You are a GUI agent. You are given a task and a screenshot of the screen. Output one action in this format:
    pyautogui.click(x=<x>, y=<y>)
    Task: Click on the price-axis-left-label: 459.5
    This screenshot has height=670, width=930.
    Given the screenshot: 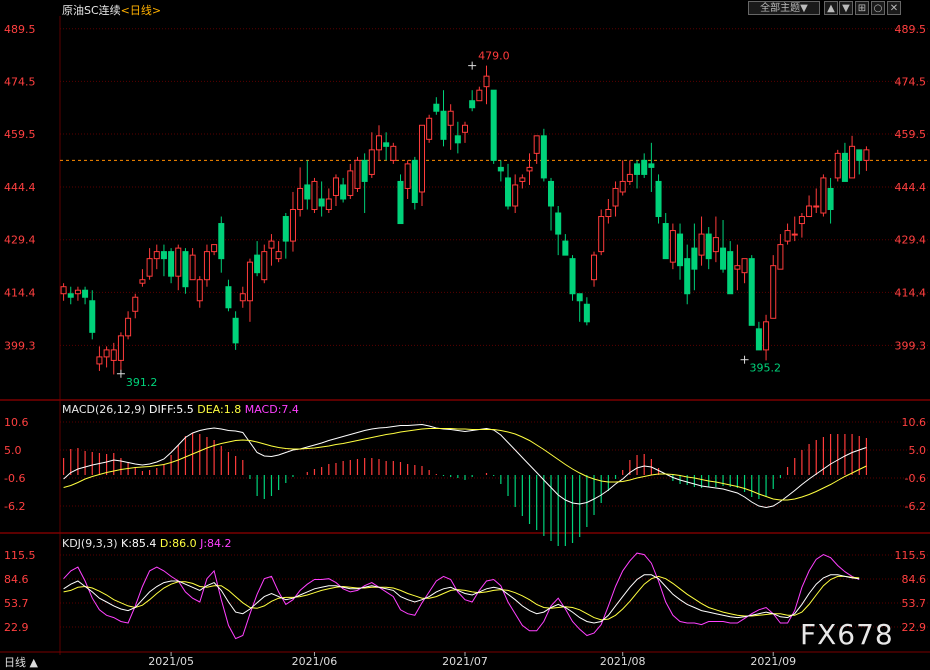 What is the action you would take?
    pyautogui.click(x=20, y=134)
    